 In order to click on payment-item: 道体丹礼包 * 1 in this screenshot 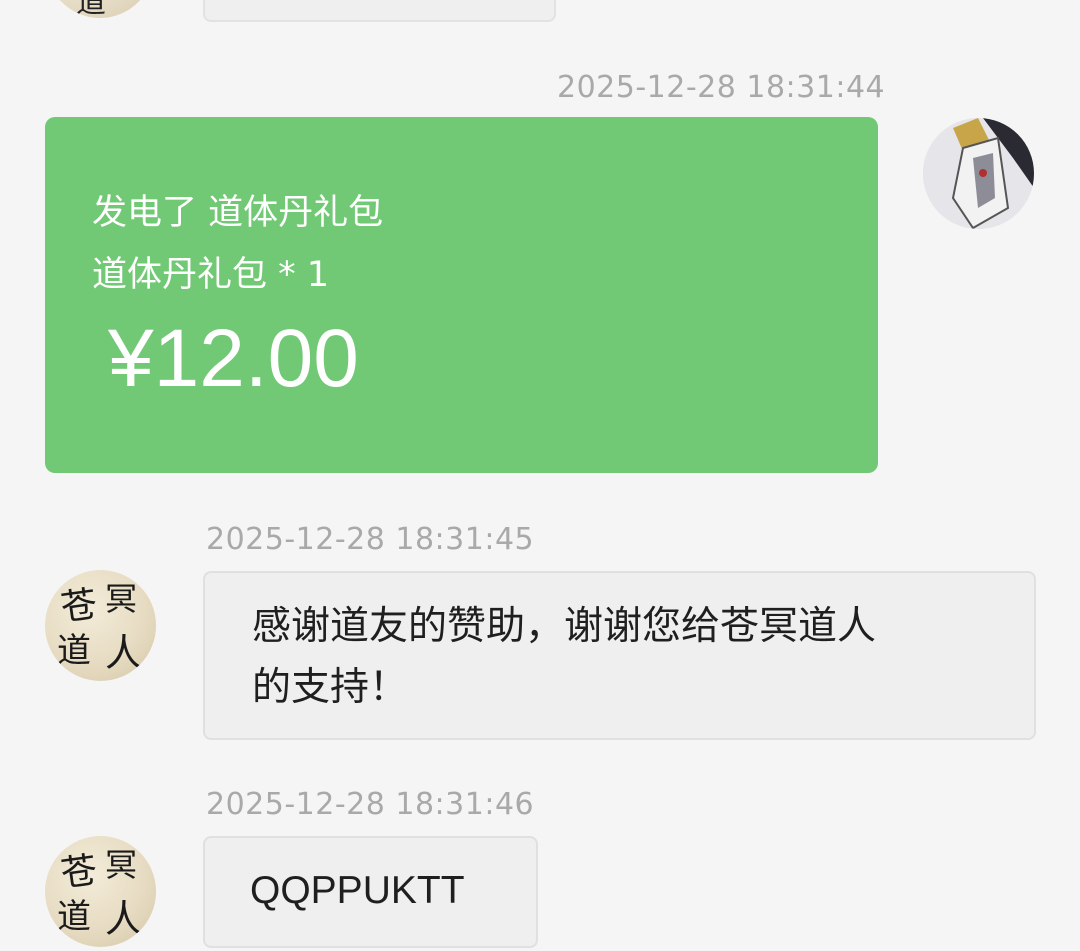, I will do `click(211, 275)`.